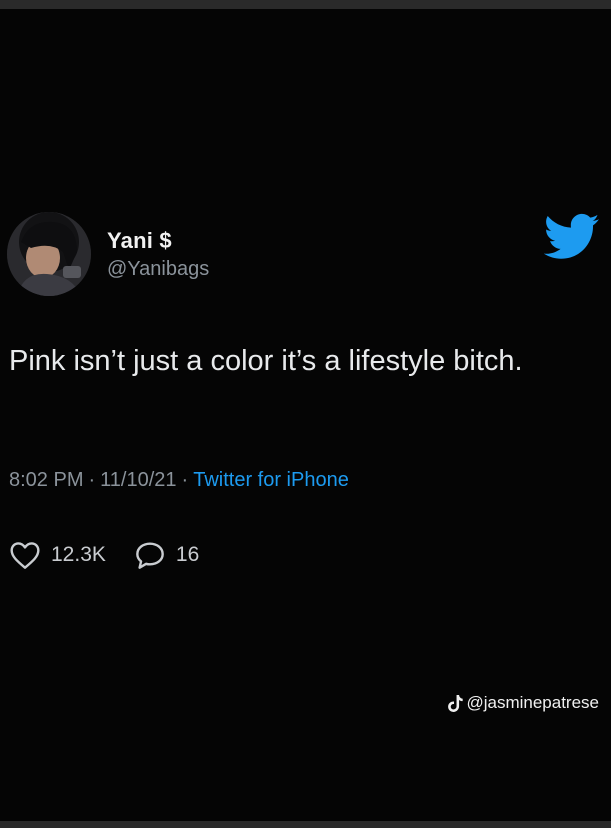 The image size is (611, 828). What do you see at coordinates (166, 555) in the screenshot?
I see `reply-button: 16` at bounding box center [166, 555].